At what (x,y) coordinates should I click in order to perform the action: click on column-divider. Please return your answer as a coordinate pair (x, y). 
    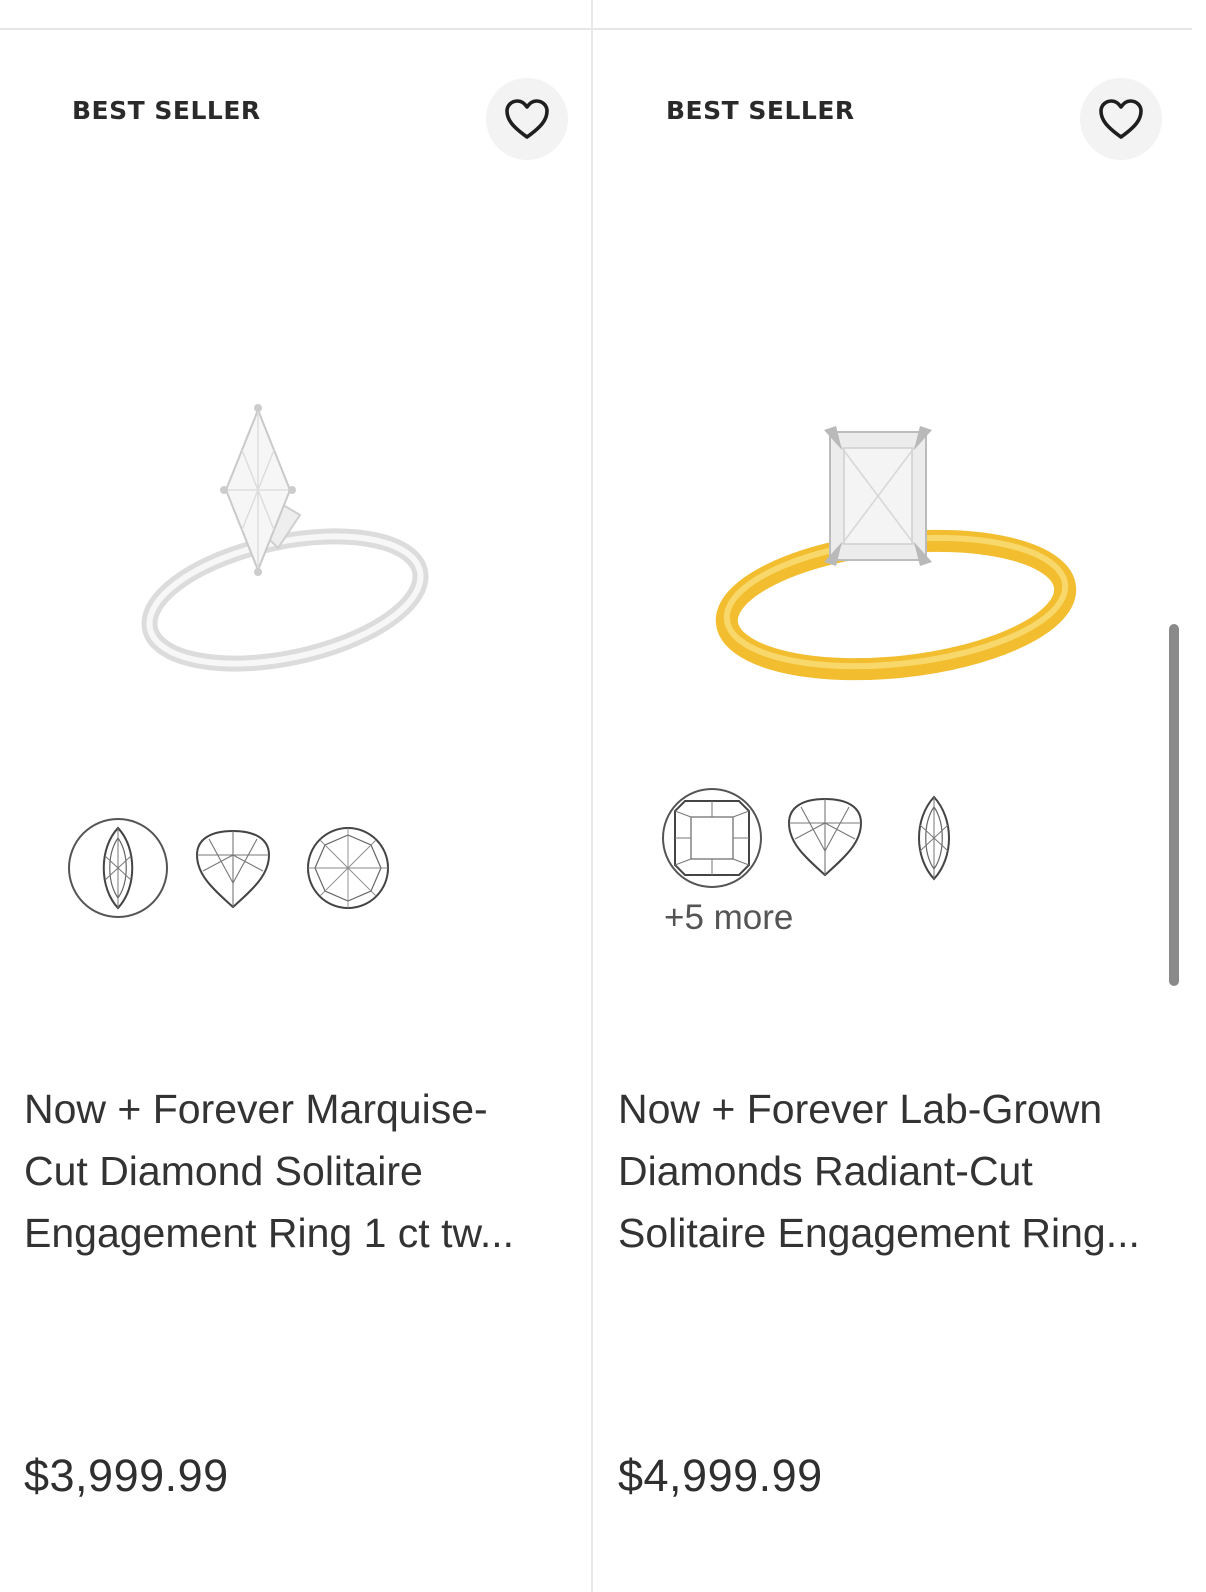
    Looking at the image, I should click on (592, 796).